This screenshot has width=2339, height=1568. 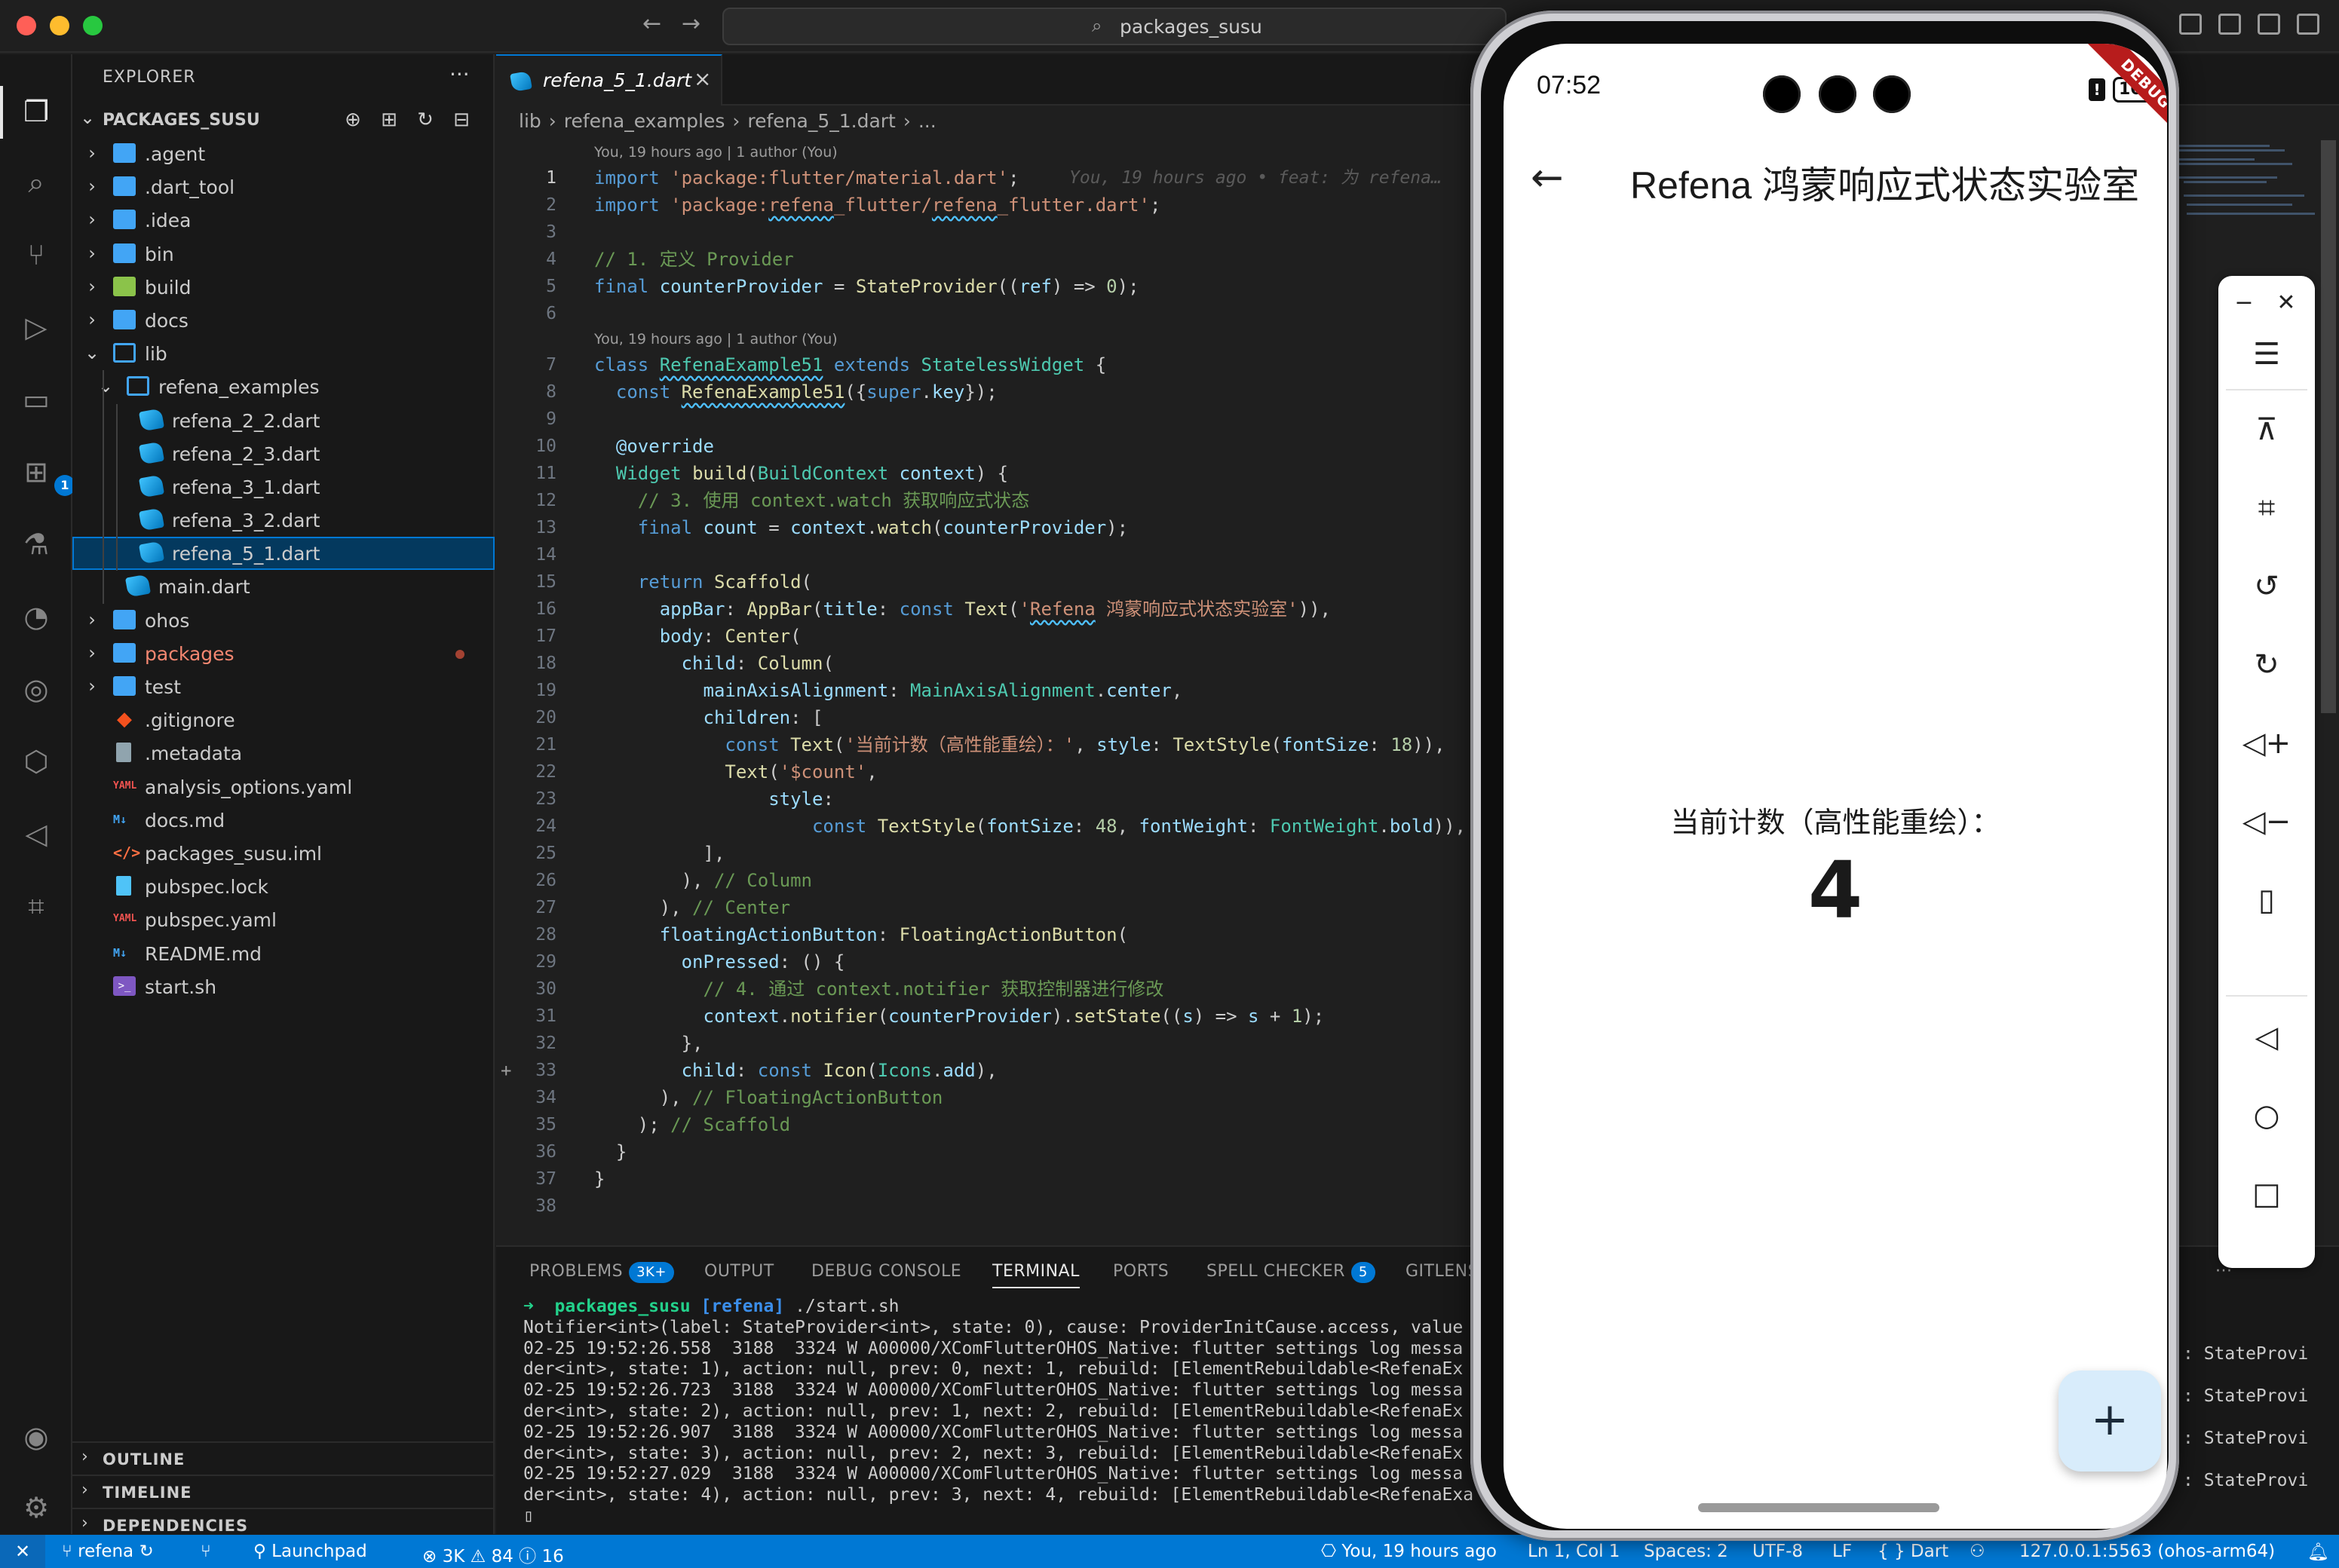 I want to click on tree-item: › .idea, so click(x=283, y=220).